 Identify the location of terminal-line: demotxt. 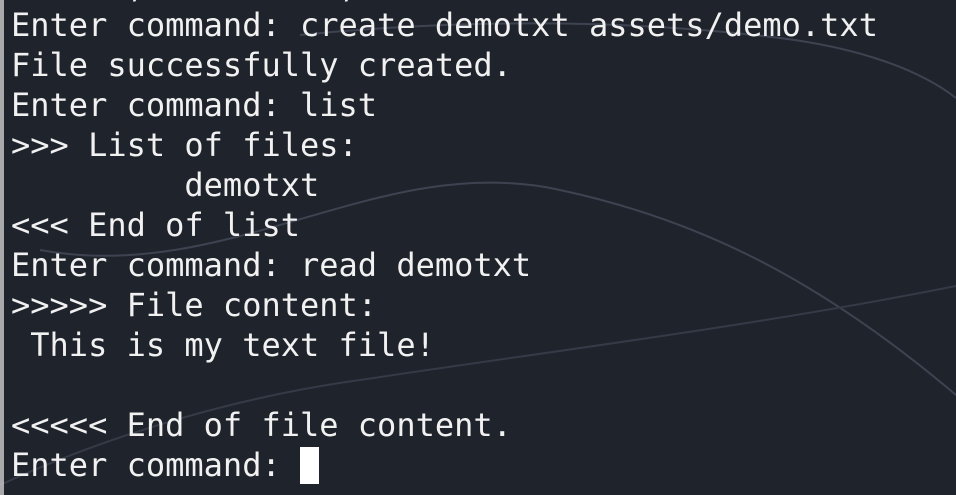
(165, 185).